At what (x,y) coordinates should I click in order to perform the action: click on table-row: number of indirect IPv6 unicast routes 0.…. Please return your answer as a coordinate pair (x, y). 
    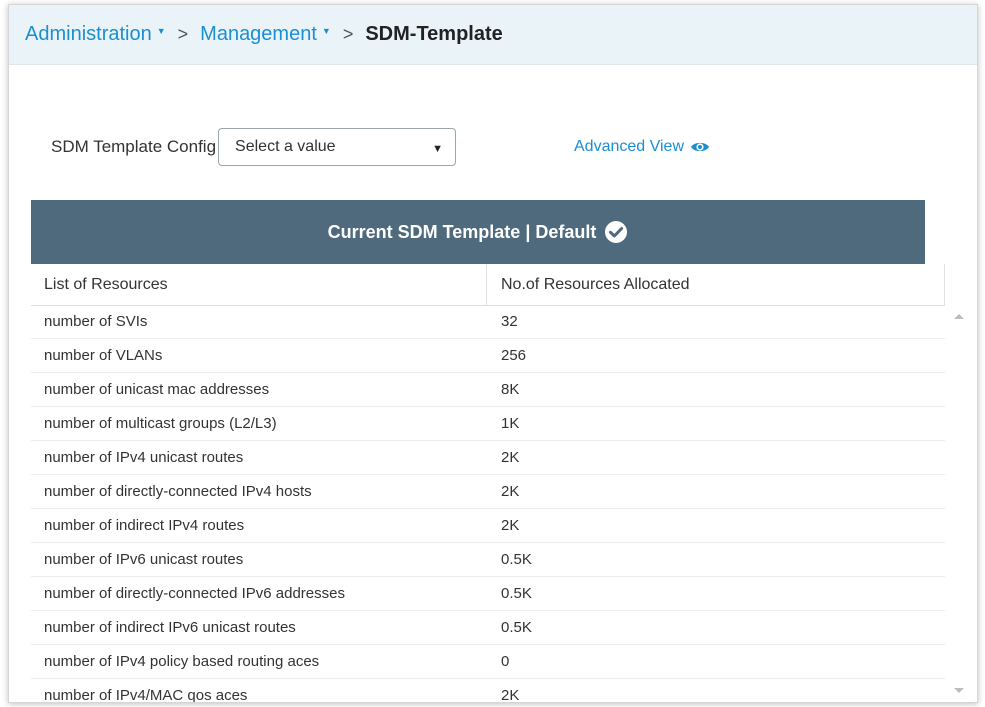
    Looking at the image, I should click on (488, 628).